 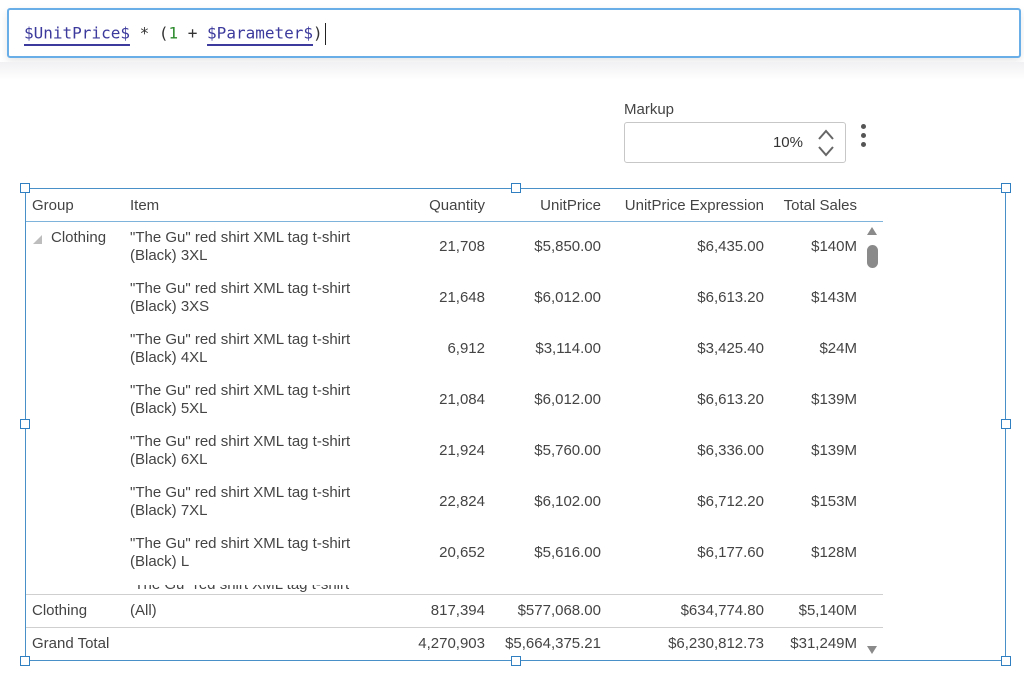 I want to click on grand-total-divider, so click(x=454, y=627).